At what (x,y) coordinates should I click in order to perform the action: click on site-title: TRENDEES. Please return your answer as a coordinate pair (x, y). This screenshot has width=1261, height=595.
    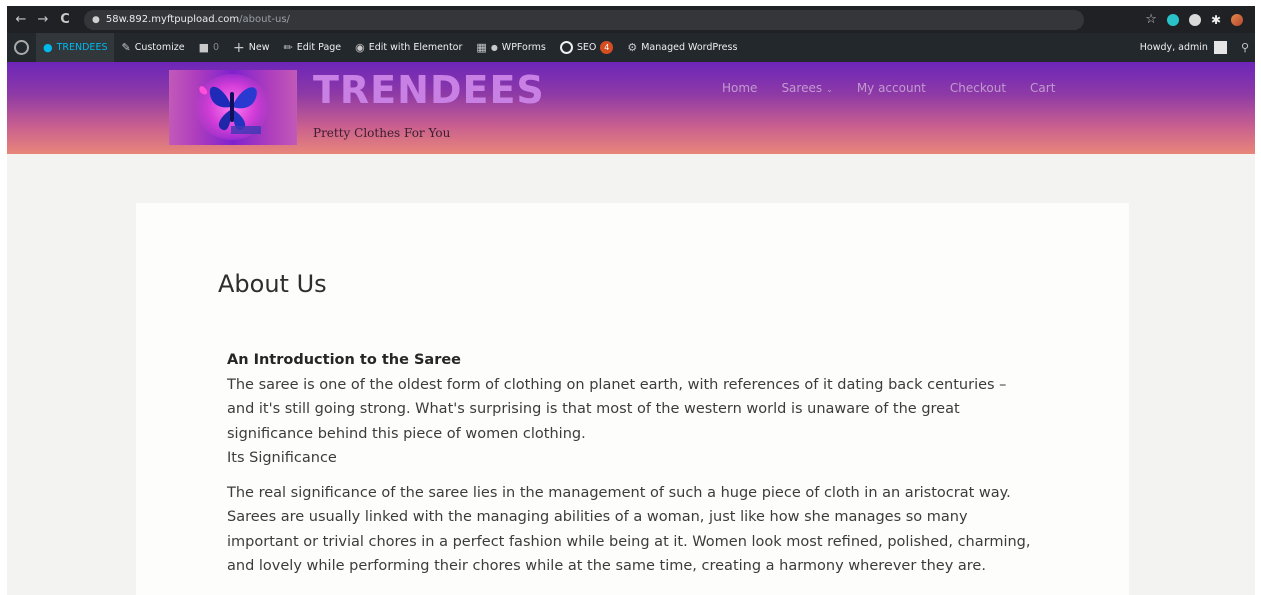
    Looking at the image, I should click on (429, 90).